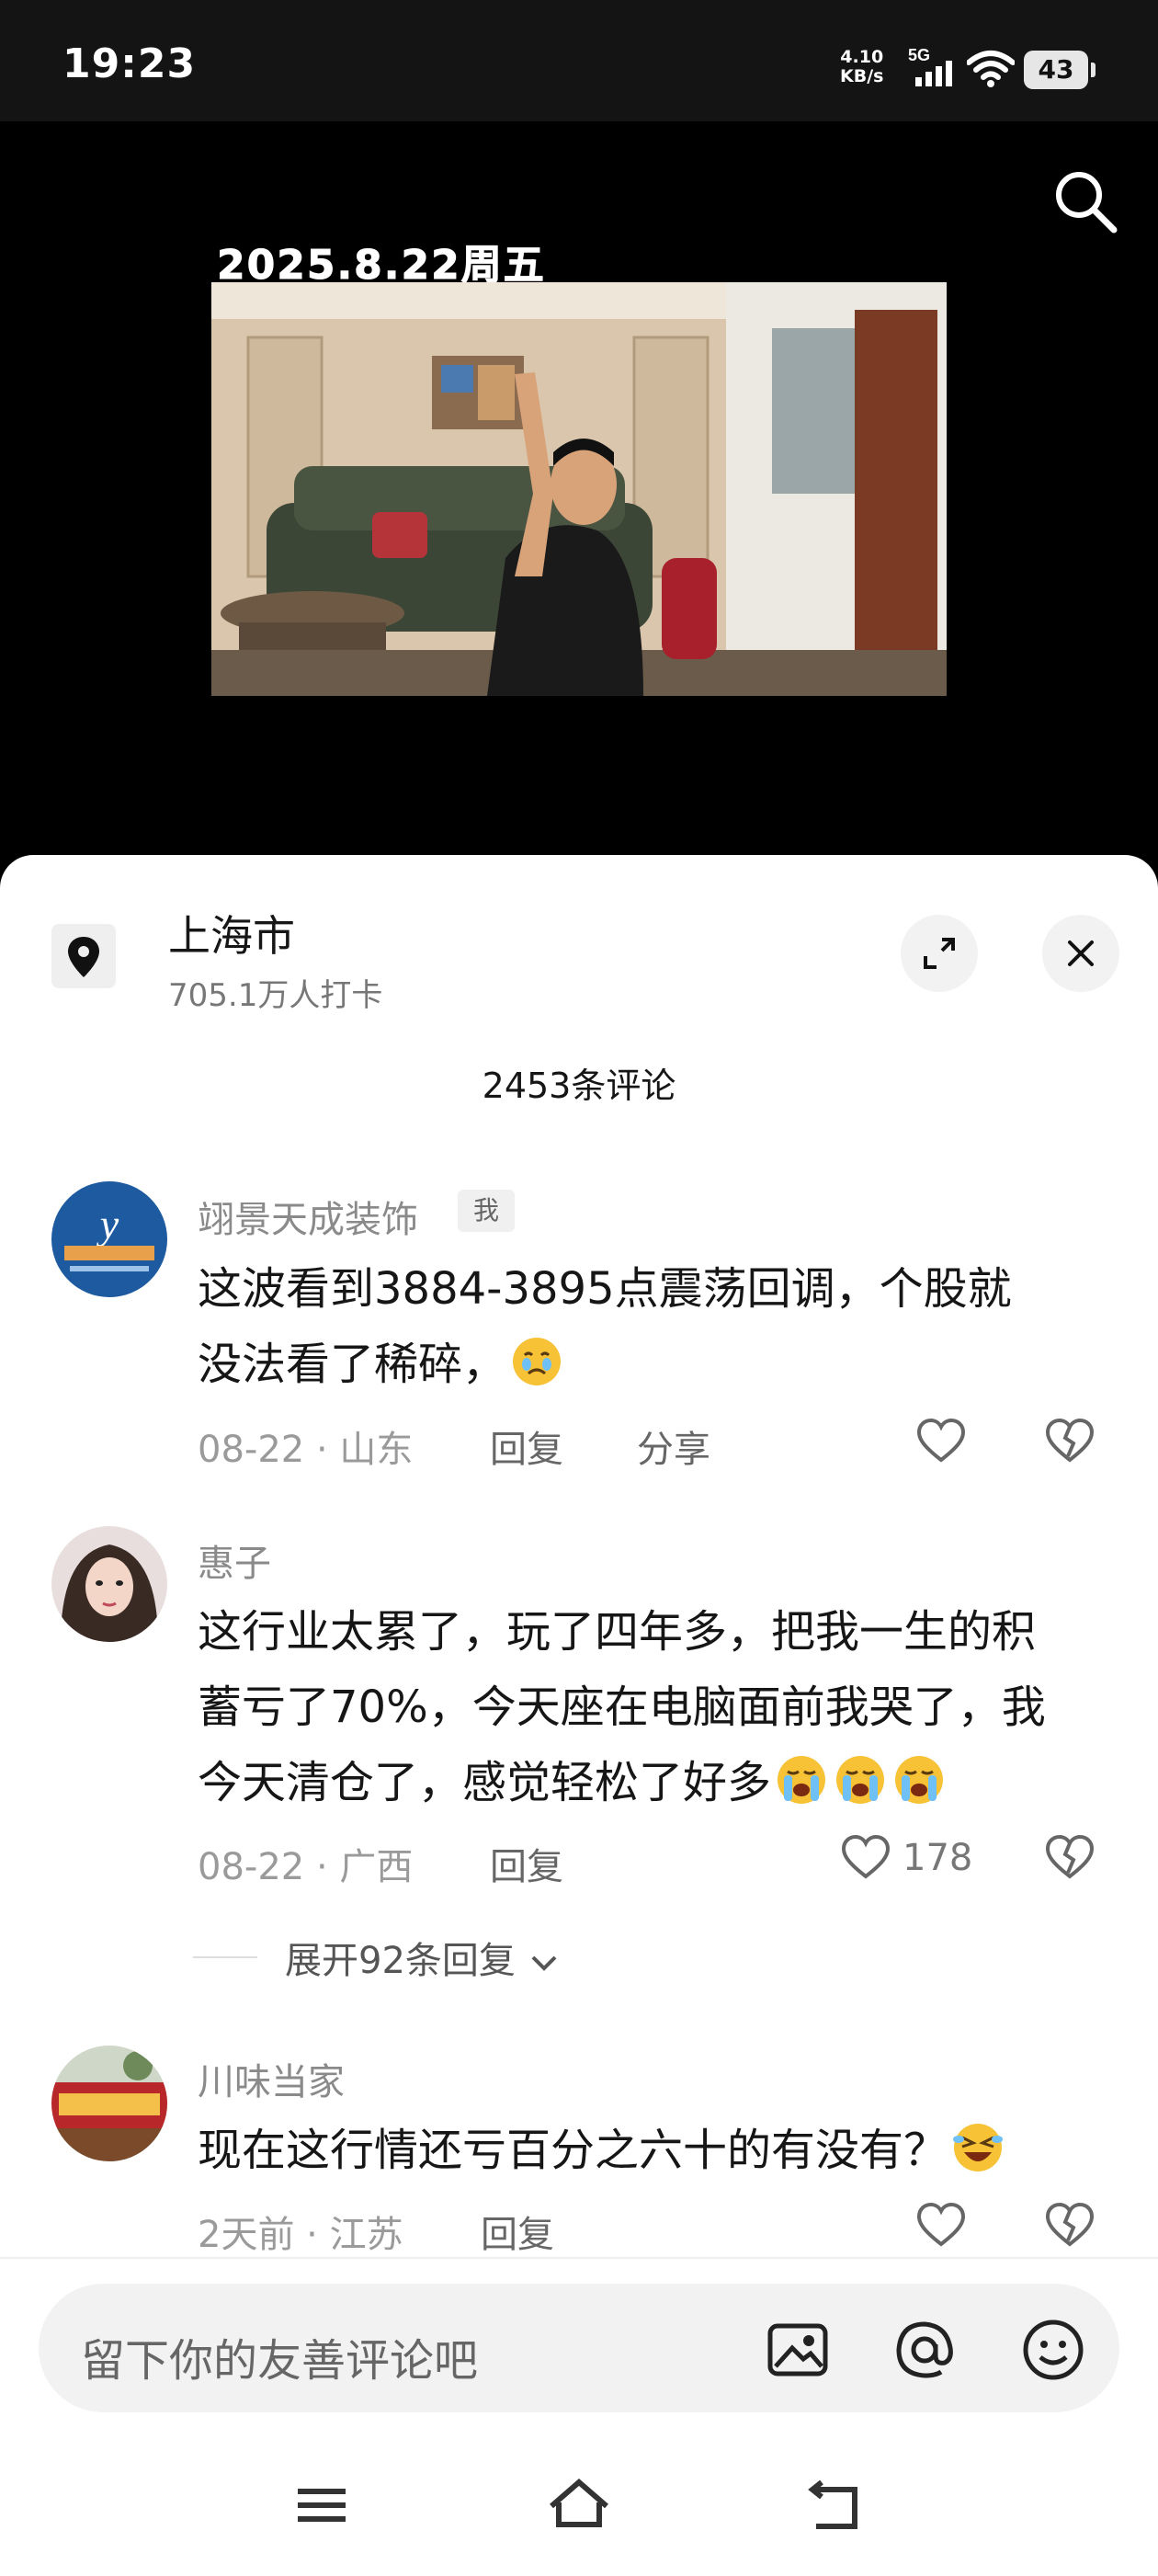  I want to click on comment-region: 广西, so click(377, 1867).